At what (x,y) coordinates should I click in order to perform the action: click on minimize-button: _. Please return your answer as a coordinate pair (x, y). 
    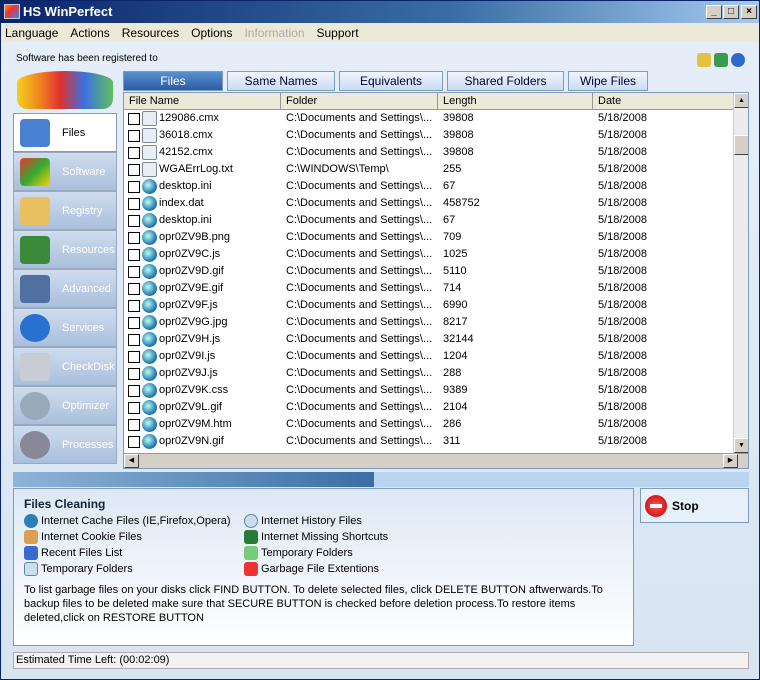
    Looking at the image, I should click on (714, 12).